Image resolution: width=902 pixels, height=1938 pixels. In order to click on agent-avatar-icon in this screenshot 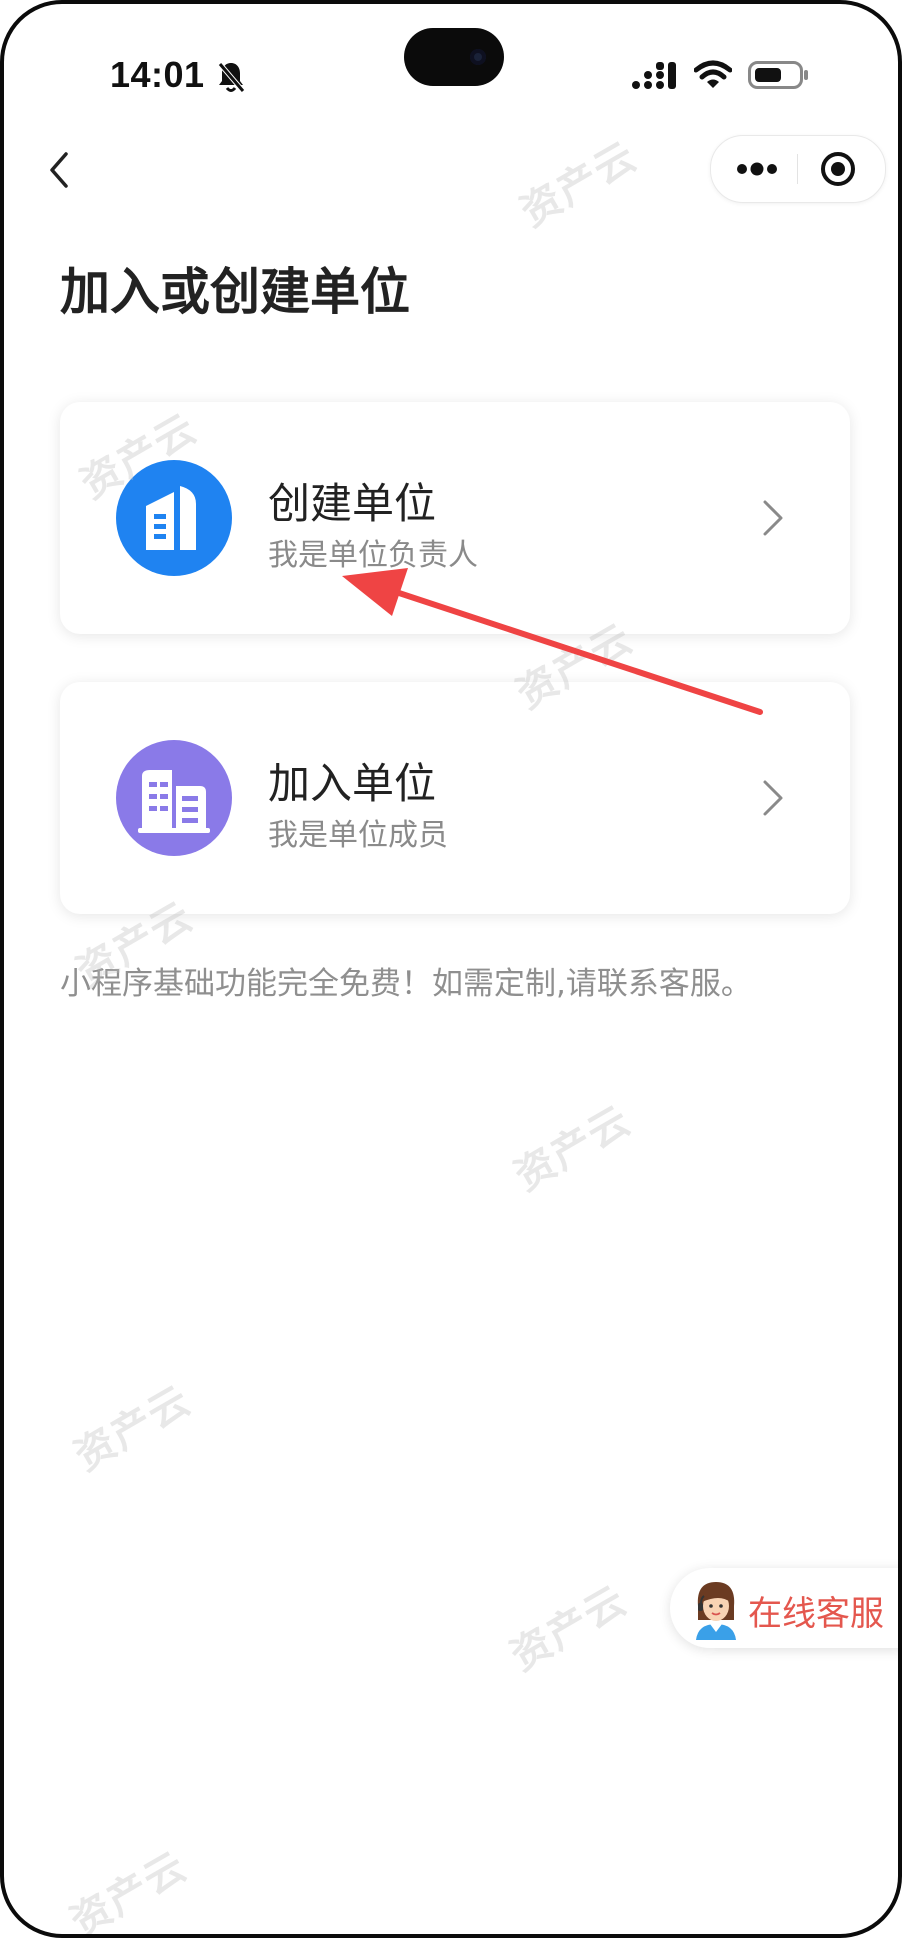, I will do `click(716, 1611)`.